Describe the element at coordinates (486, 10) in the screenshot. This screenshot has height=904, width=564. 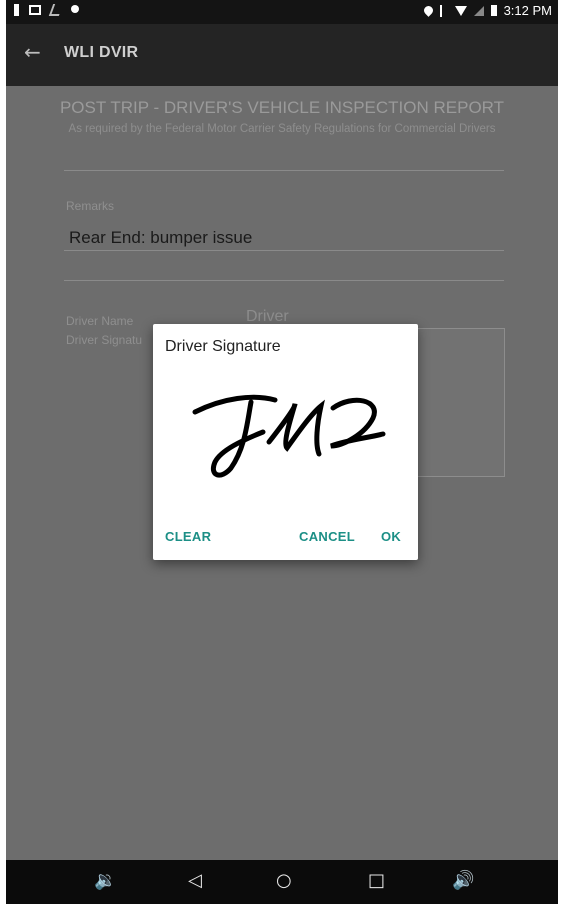
I see `system-icons: 3:12 PM` at that location.